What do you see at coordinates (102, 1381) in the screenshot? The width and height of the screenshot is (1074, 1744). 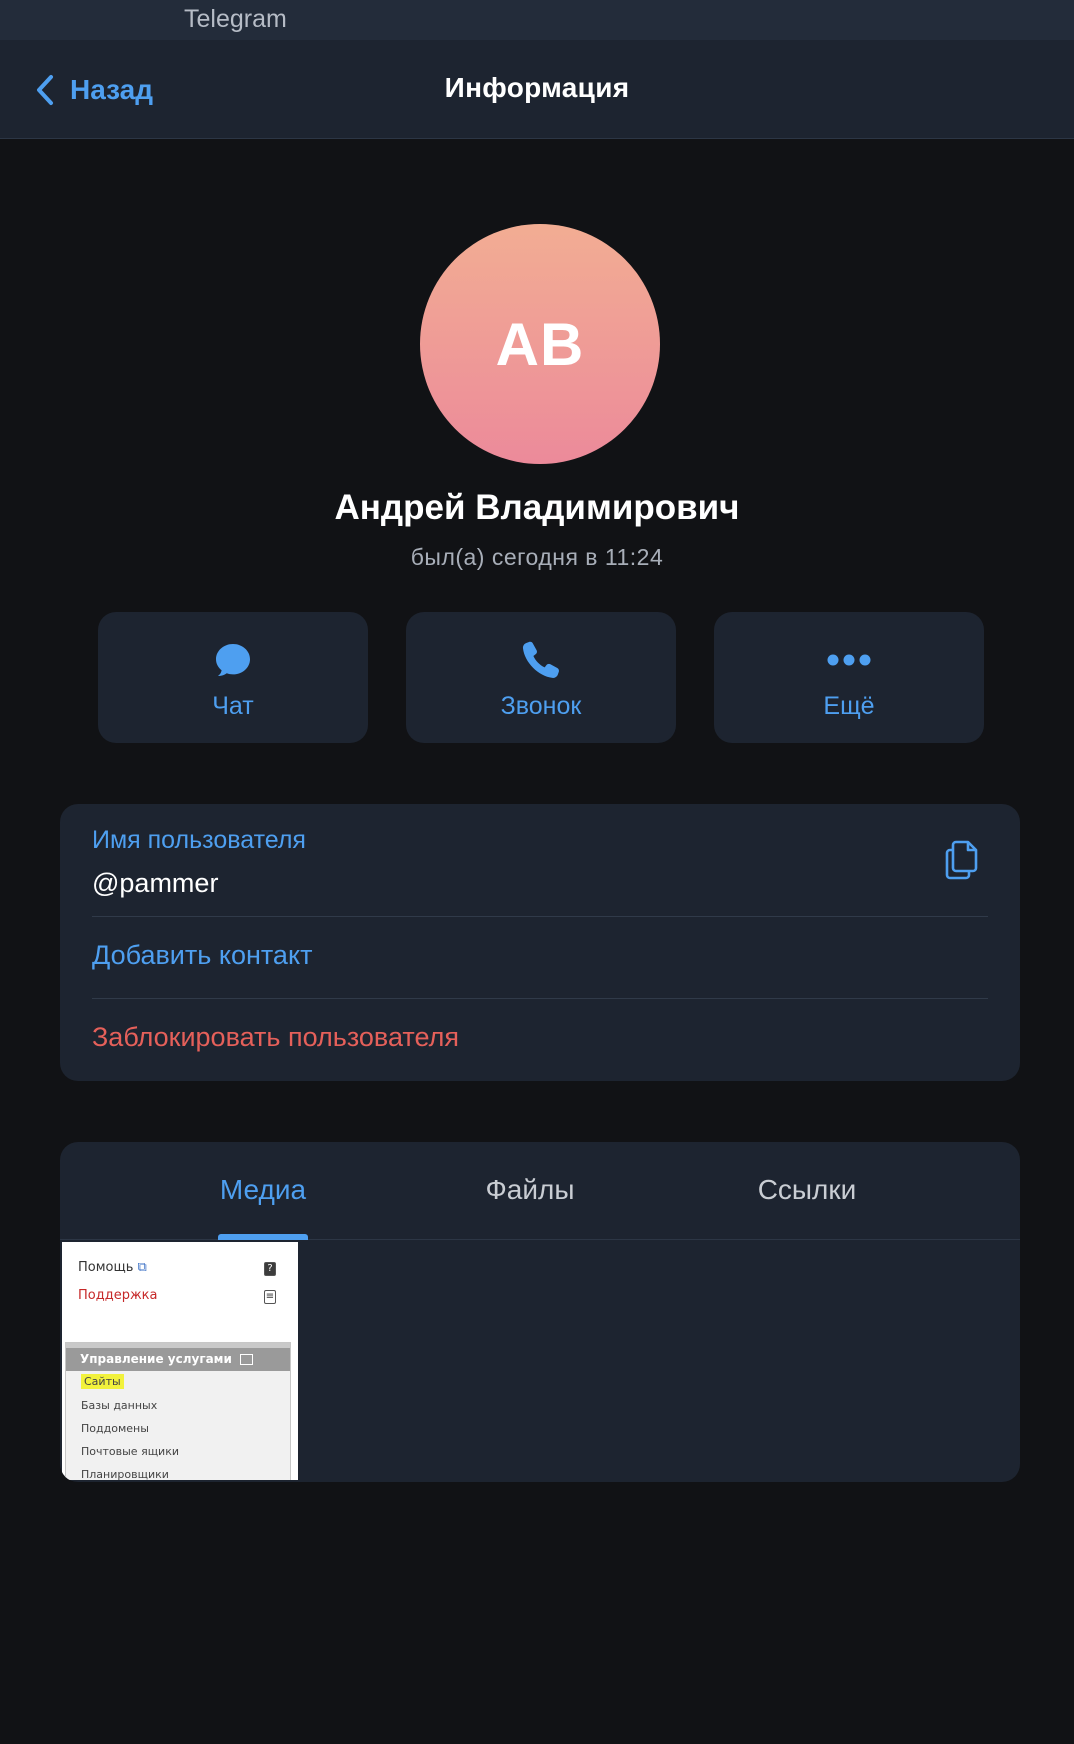 I see `thumbnail-item: Сайты` at bounding box center [102, 1381].